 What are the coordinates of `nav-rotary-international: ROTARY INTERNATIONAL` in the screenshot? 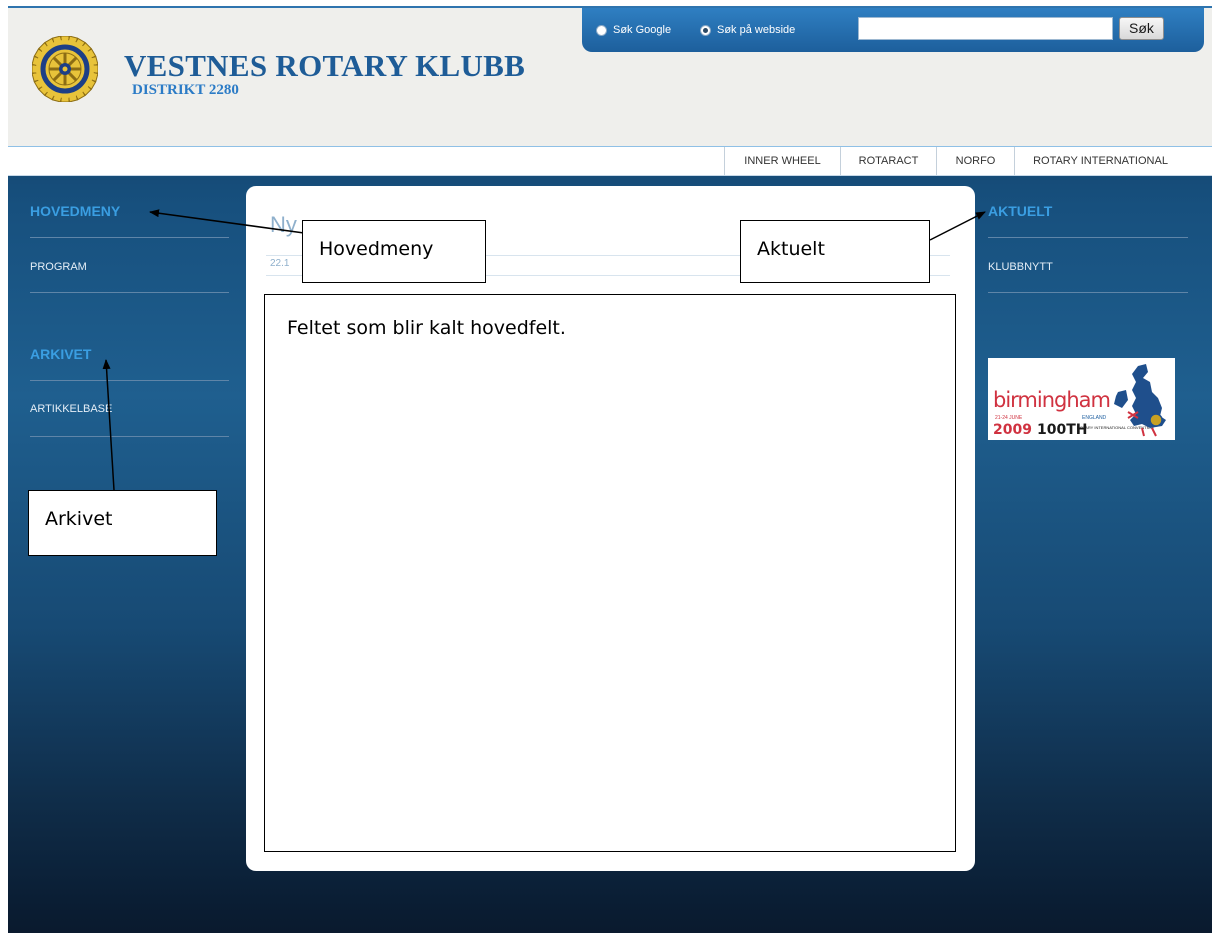 It's located at (1100, 161).